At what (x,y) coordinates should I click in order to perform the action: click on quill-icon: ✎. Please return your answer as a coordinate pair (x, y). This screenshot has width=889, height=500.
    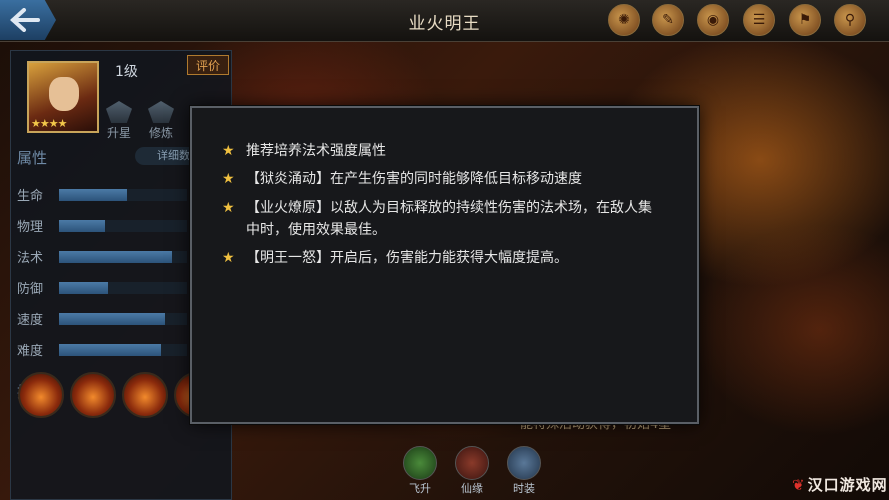
    Looking at the image, I should click on (668, 20).